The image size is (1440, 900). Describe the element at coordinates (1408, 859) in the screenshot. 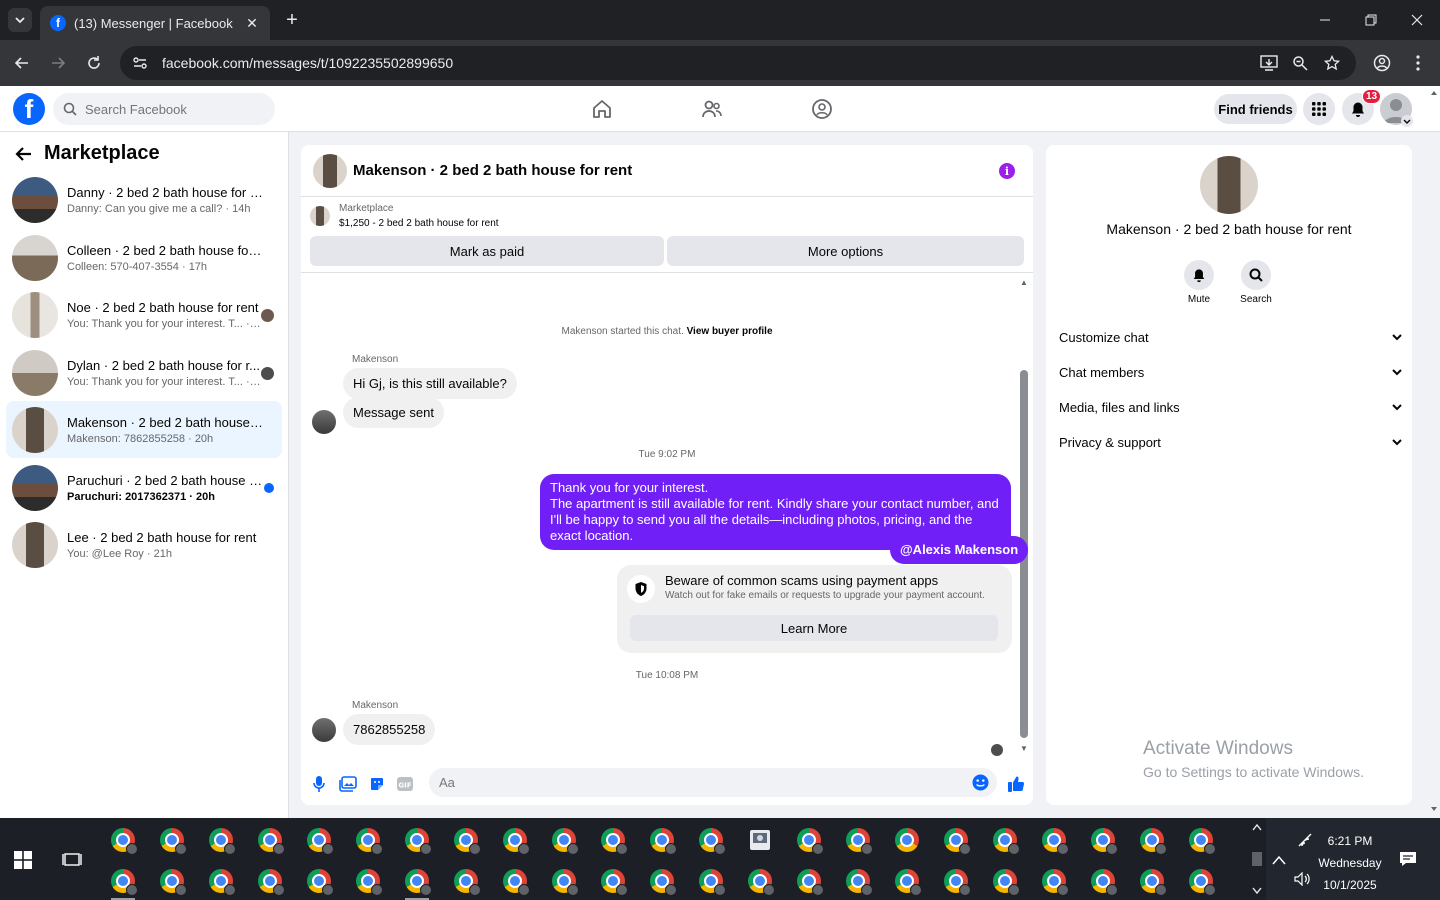

I see `notifications-center-icon` at that location.